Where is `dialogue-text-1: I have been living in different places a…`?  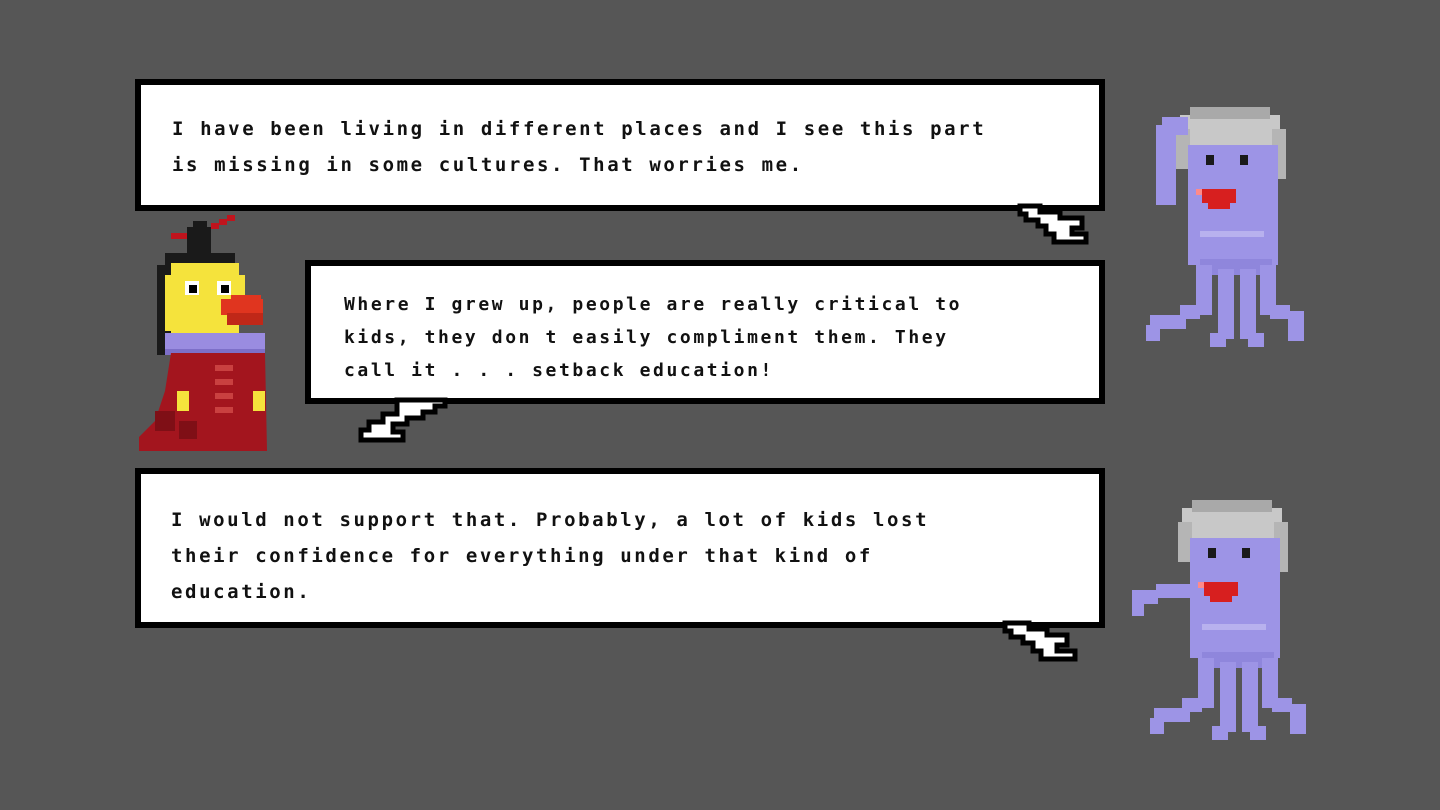 dialogue-text-1: I have been living in different places a… is located at coordinates (579, 147).